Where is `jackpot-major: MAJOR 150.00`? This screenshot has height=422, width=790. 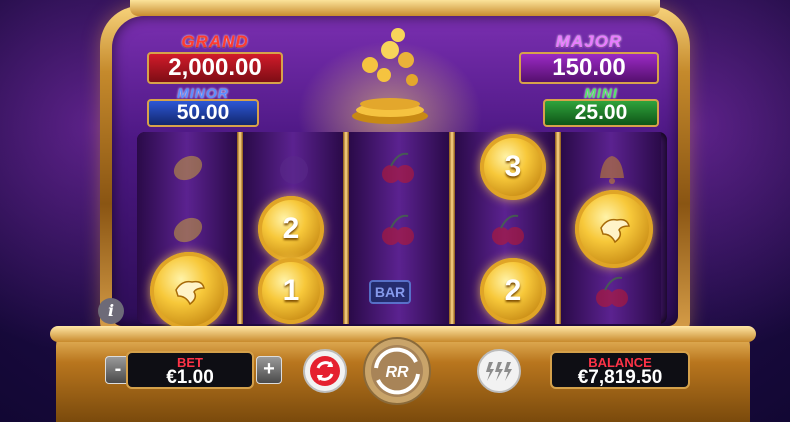
jackpot-major: MAJOR 150.00 is located at coordinates (589, 58).